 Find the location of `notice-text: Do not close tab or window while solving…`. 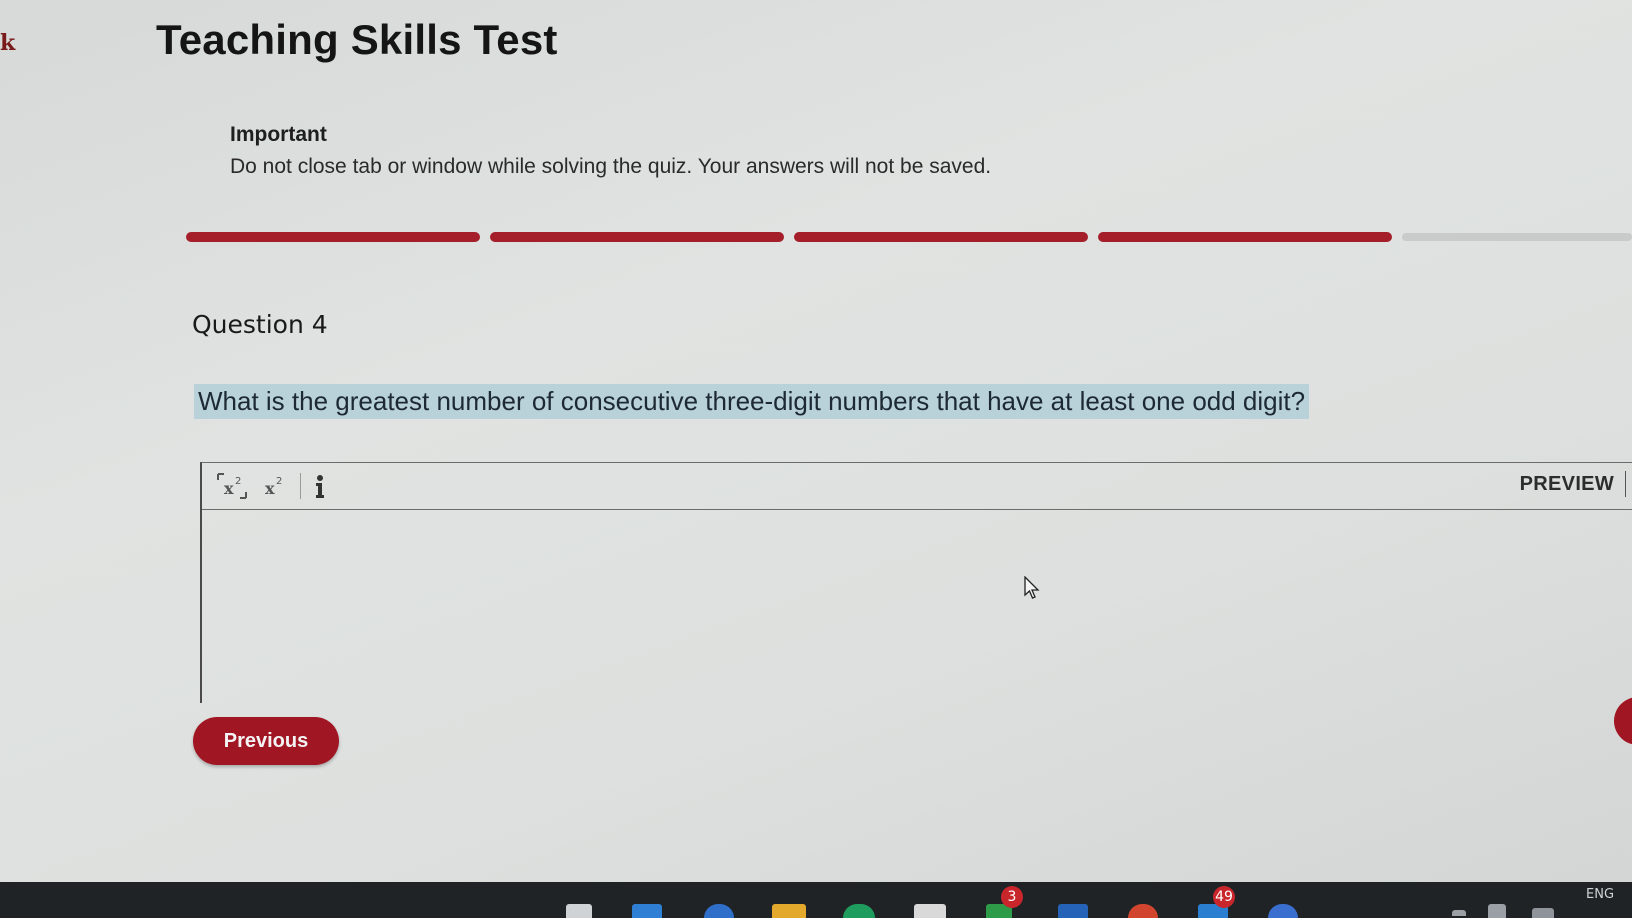

notice-text: Do not close tab or window while solving… is located at coordinates (611, 166).